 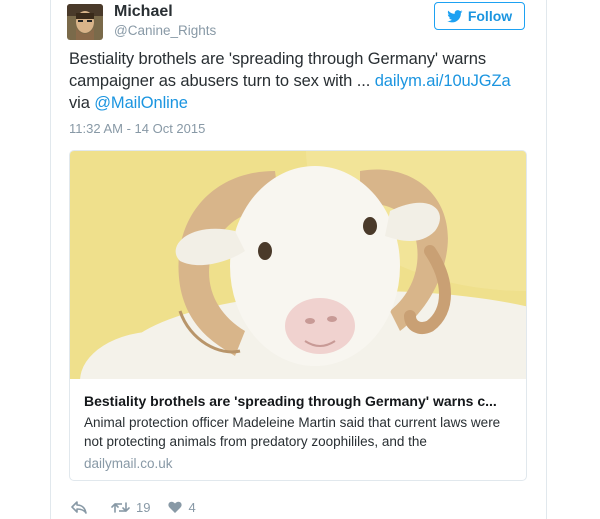 What do you see at coordinates (455, 15) in the screenshot?
I see `twitter-bird-icon` at bounding box center [455, 15].